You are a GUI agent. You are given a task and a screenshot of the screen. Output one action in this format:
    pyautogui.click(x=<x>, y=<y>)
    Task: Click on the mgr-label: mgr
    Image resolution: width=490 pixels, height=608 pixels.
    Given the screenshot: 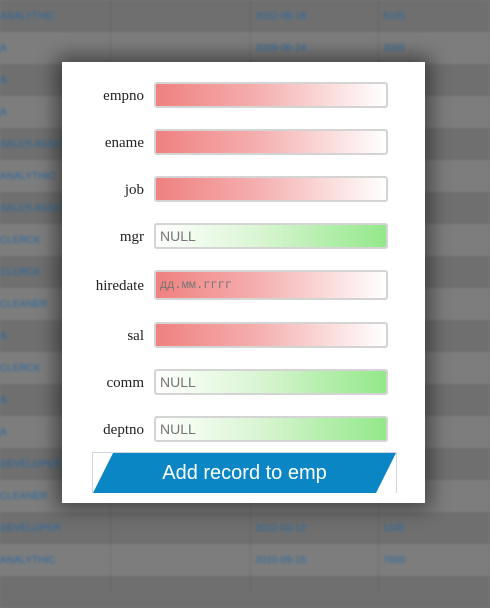 What is the action you would take?
    pyautogui.click(x=131, y=237)
    